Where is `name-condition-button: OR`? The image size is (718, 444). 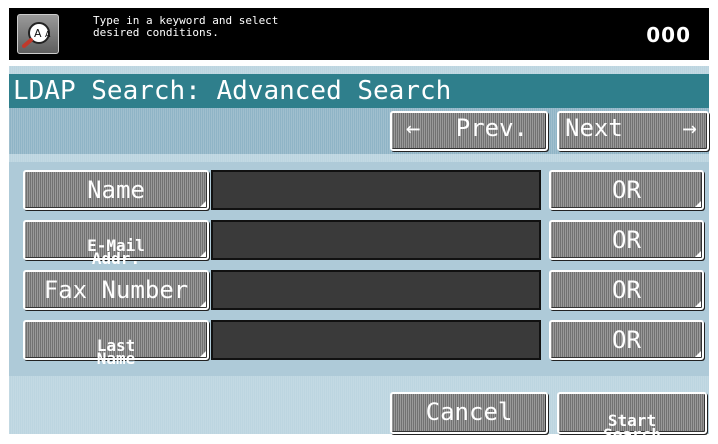 name-condition-button: OR is located at coordinates (626, 190).